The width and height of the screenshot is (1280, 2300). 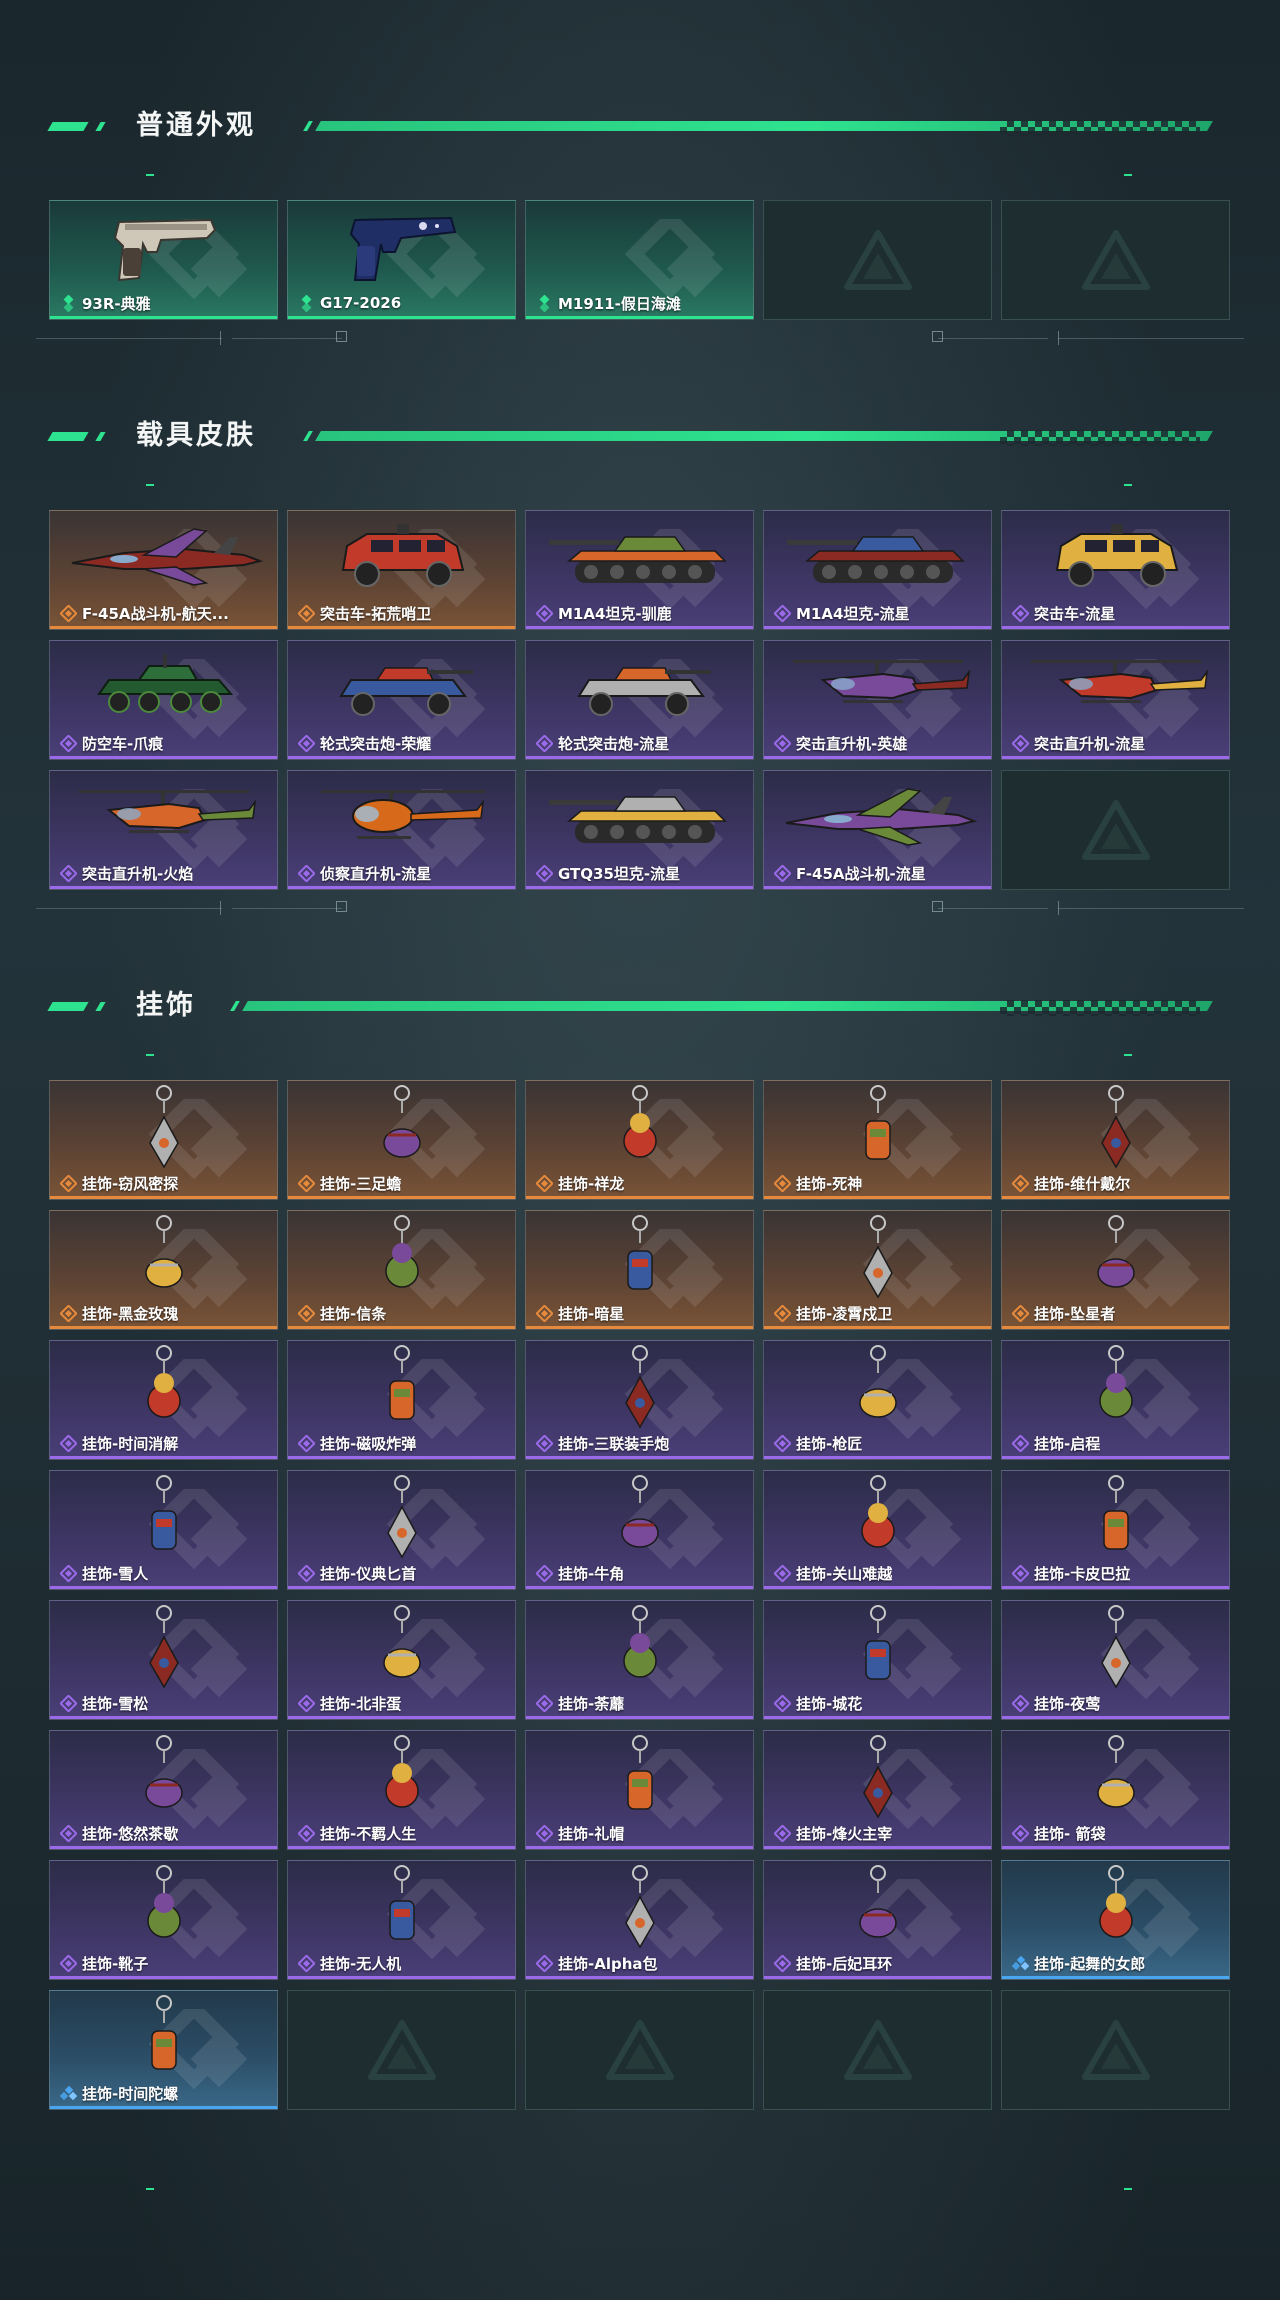 I want to click on item-card: 挂饰-磁吸炸弹, so click(x=401, y=1400).